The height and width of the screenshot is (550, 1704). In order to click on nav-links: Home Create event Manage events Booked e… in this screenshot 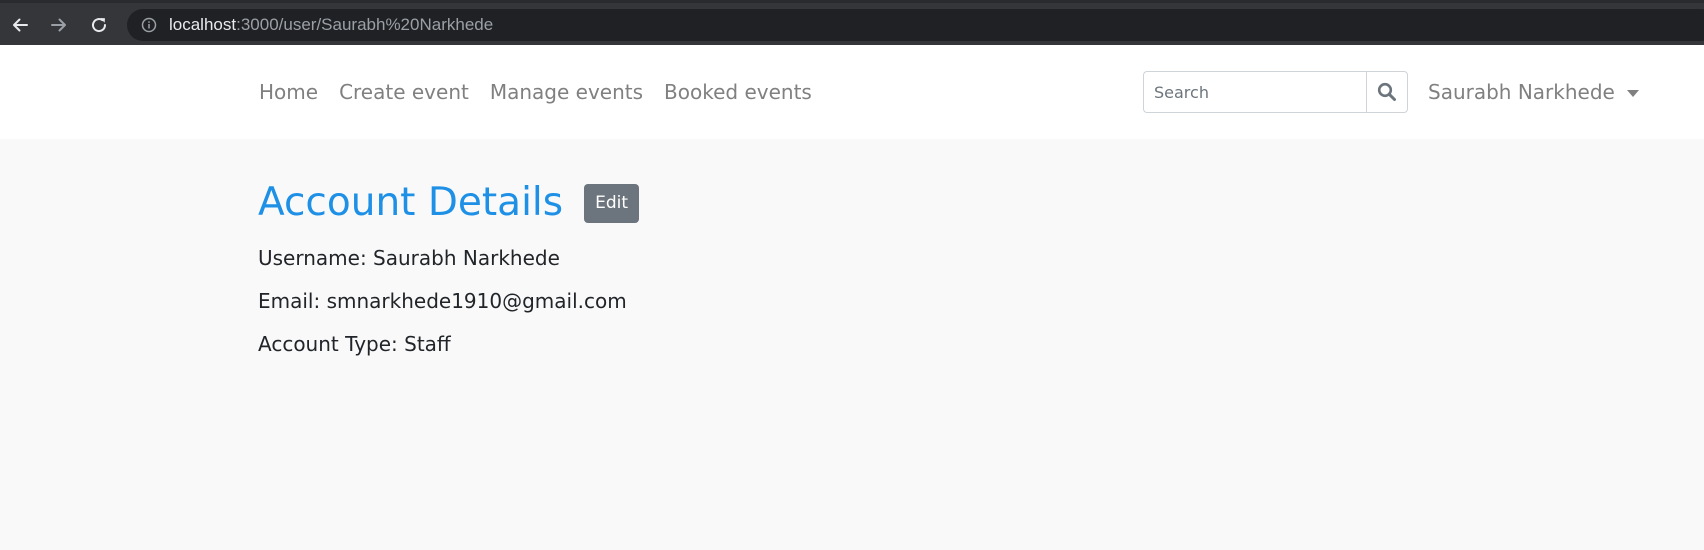, I will do `click(546, 92)`.